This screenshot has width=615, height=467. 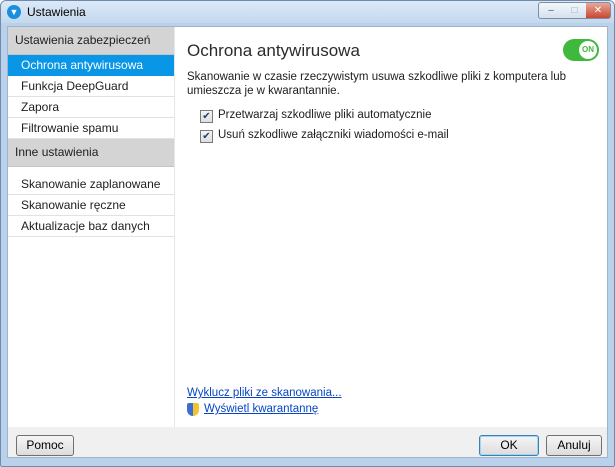 What do you see at coordinates (45, 445) in the screenshot?
I see `help-button: Pomoc` at bounding box center [45, 445].